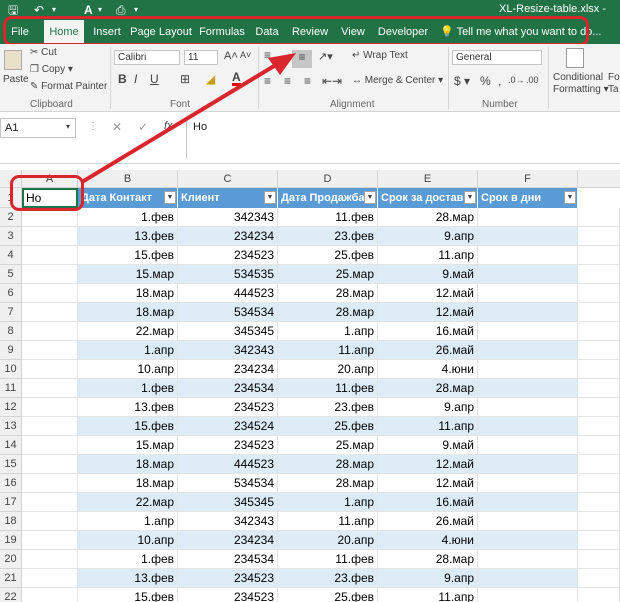 Image resolution: width=620 pixels, height=602 pixels. What do you see at coordinates (282, 64) in the screenshot?
I see `arrow-head` at bounding box center [282, 64].